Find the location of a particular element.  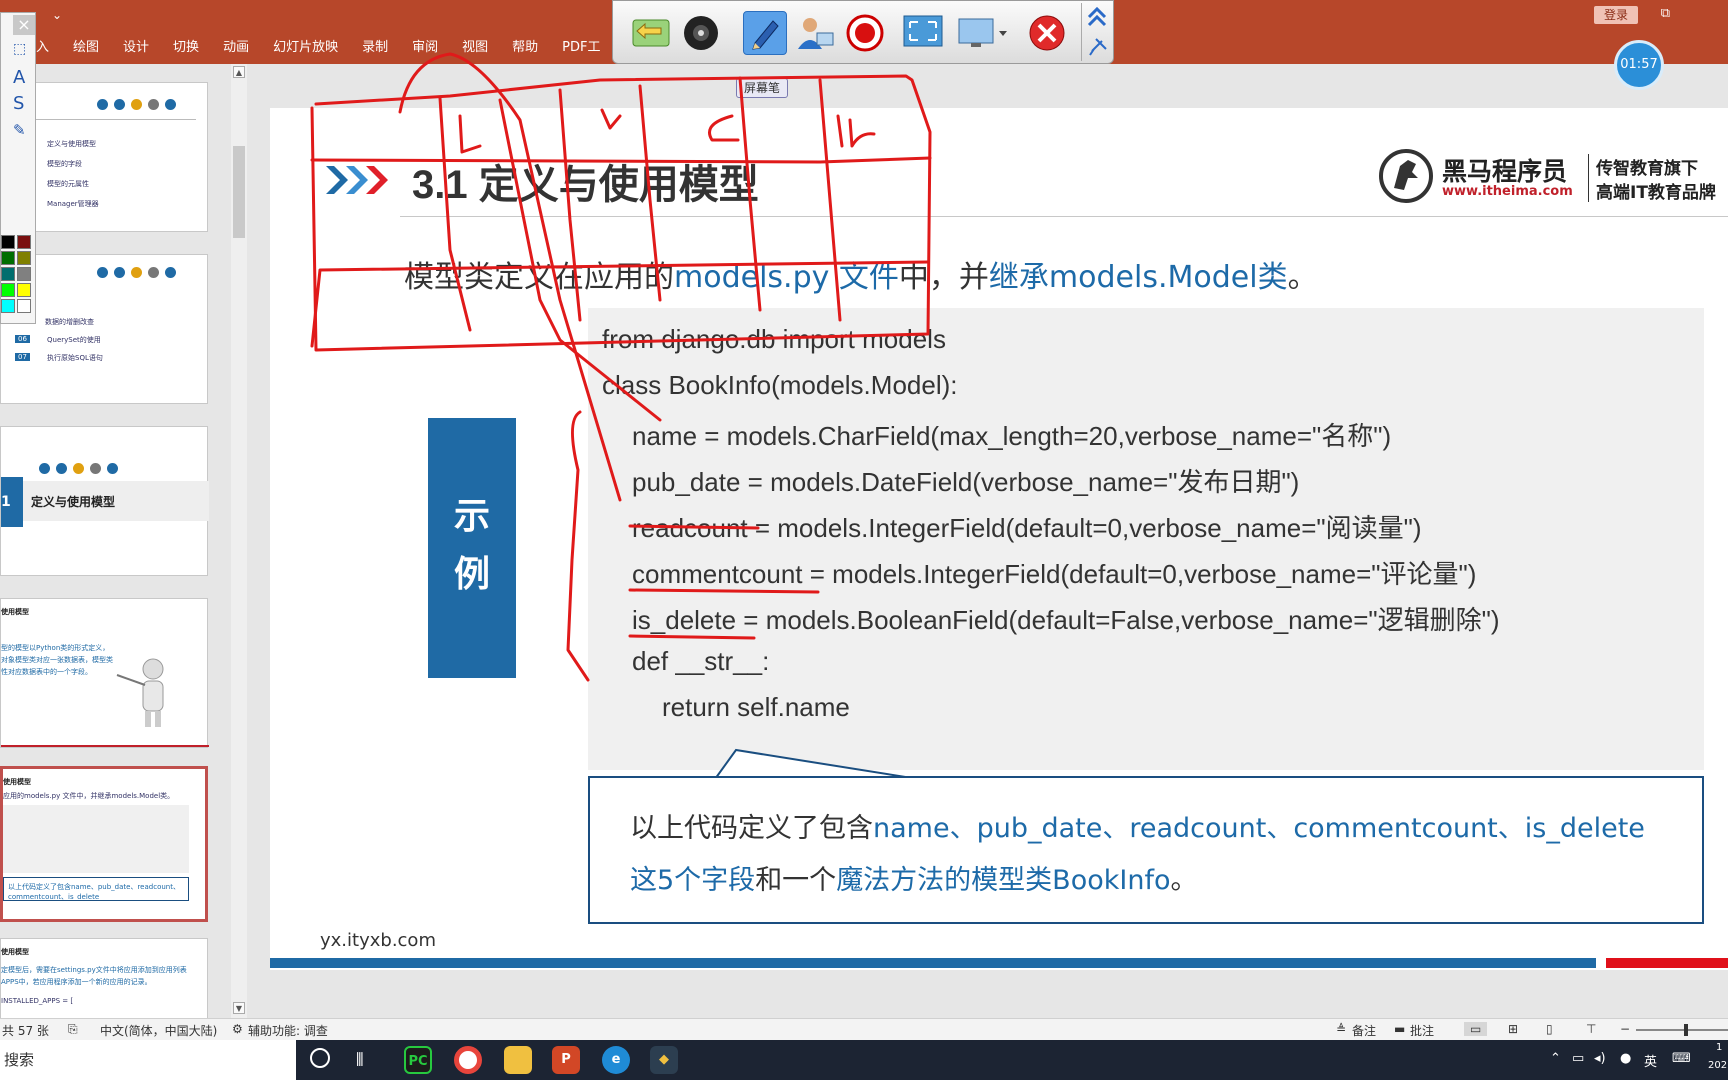

intro-text-part: 模型类定义在应用的 is located at coordinates (539, 277).